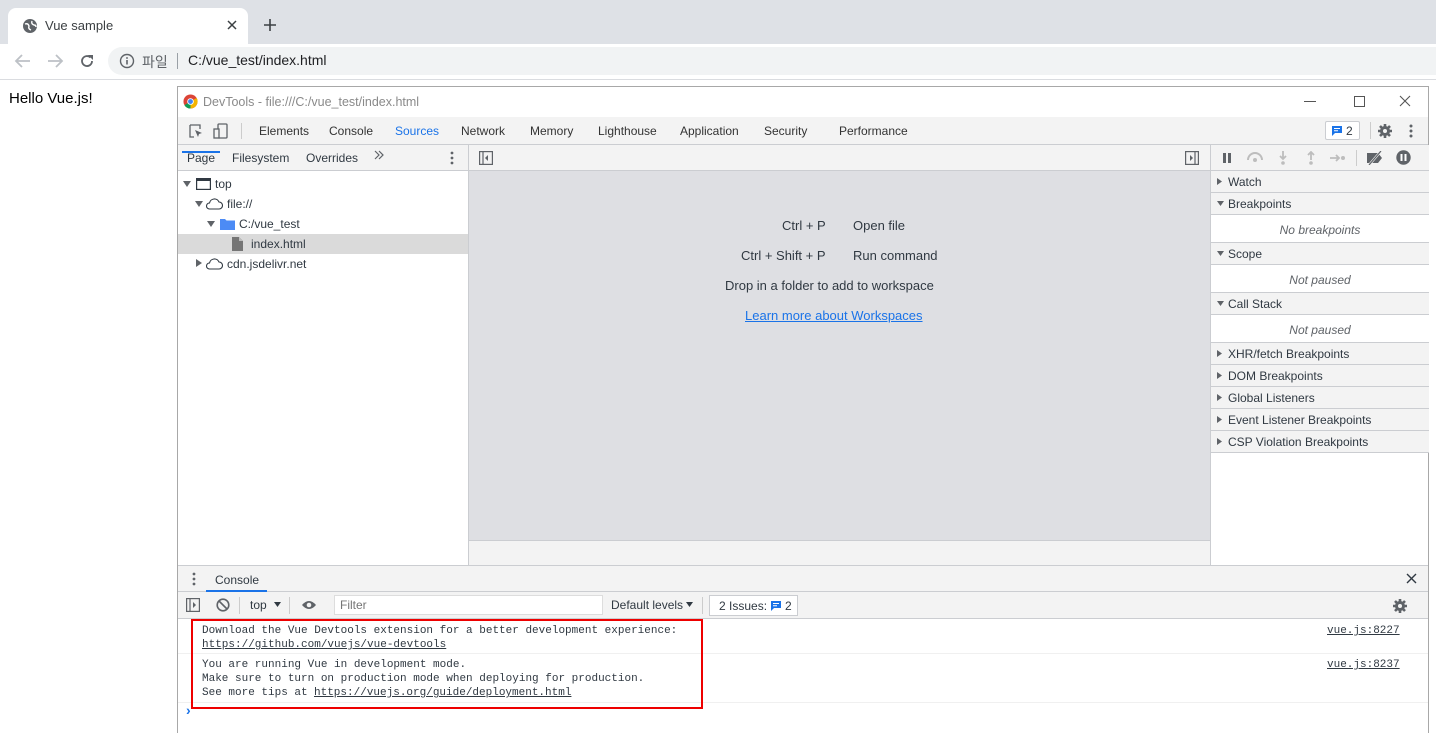  Describe the element at coordinates (1311, 158) in the screenshot. I see `step-out-icon` at that location.